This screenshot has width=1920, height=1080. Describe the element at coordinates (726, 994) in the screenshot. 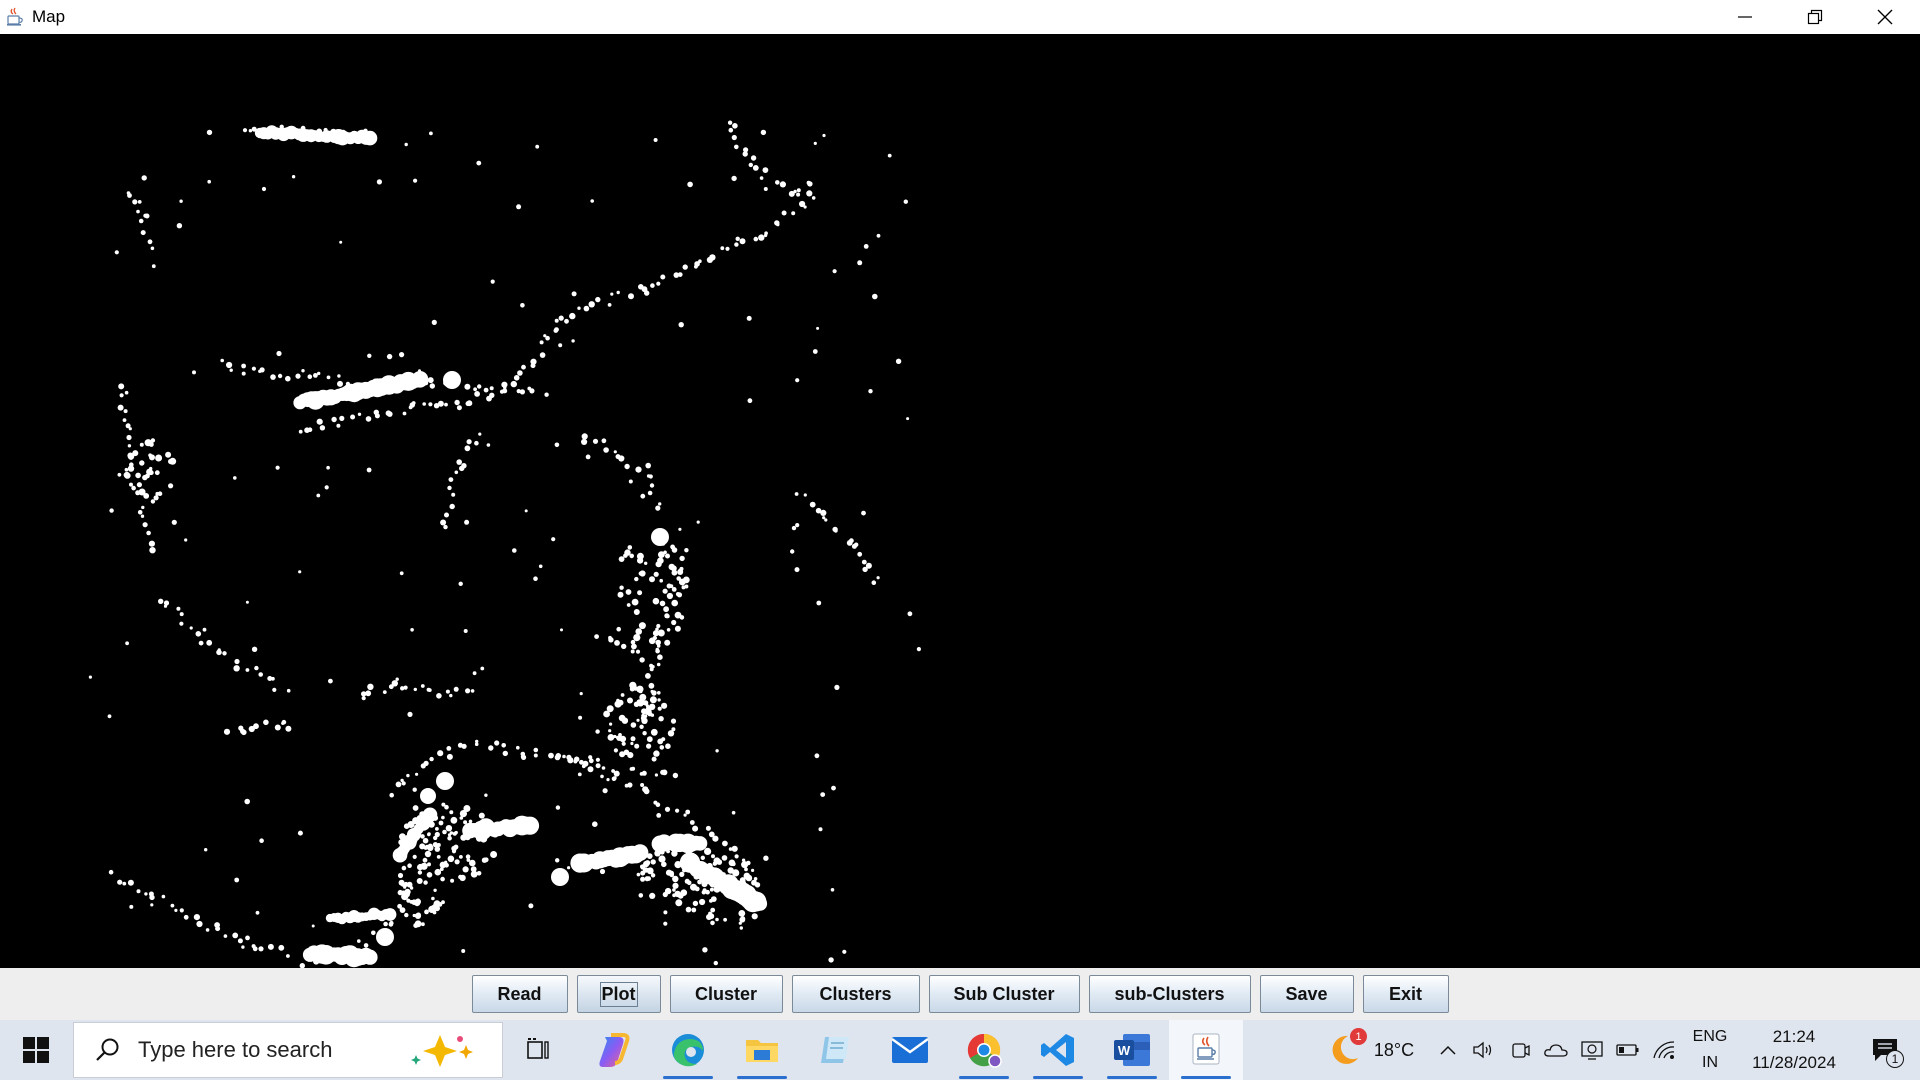

I see `cluster-button: Cluster` at that location.